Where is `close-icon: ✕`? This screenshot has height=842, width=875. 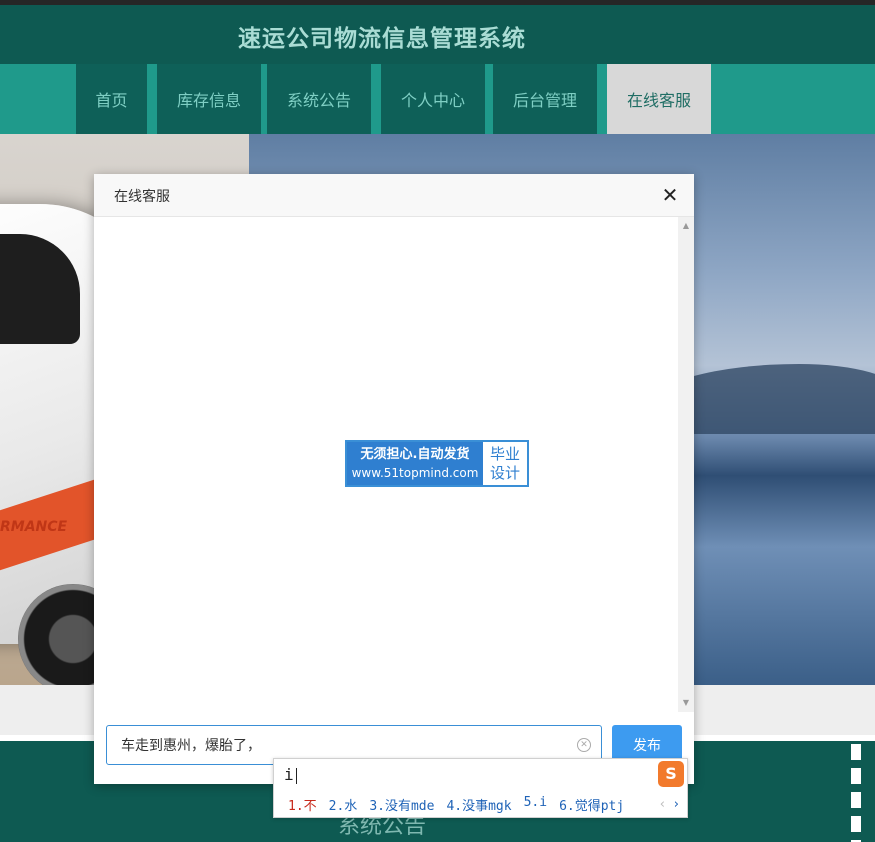
close-icon: ✕ is located at coordinates (670, 195).